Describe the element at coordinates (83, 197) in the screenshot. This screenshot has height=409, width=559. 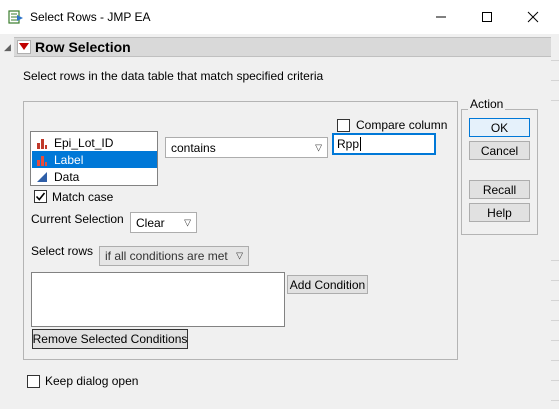
I see `match-case-label: Match case` at that location.